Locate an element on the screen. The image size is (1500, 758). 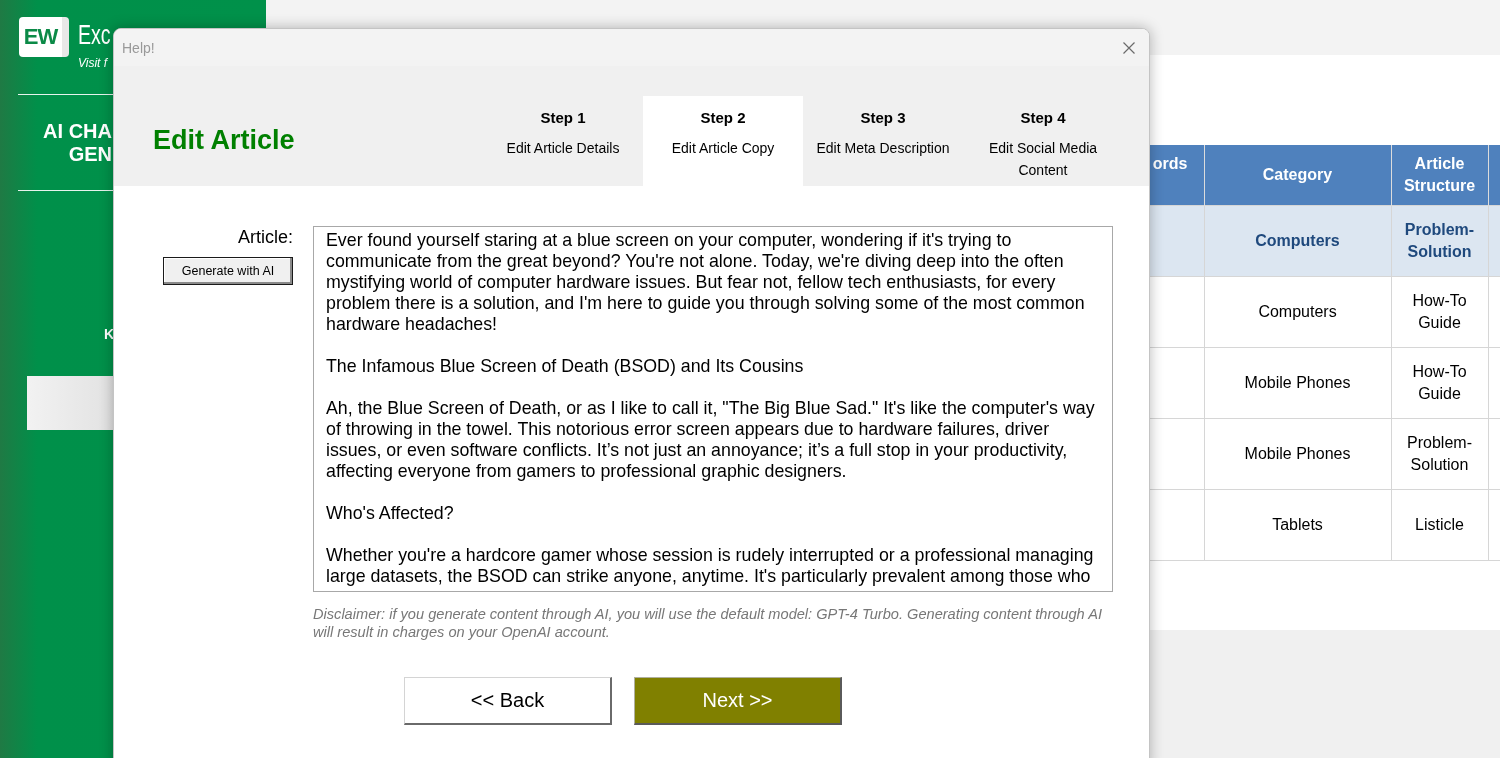
column-header: Category is located at coordinates (1297, 175).